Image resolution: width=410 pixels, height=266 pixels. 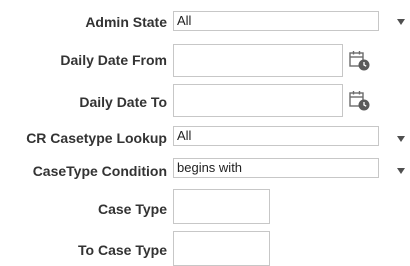 I want to click on cr-casetype-lookup-label: CR Casetype Lookup, so click(x=96, y=138).